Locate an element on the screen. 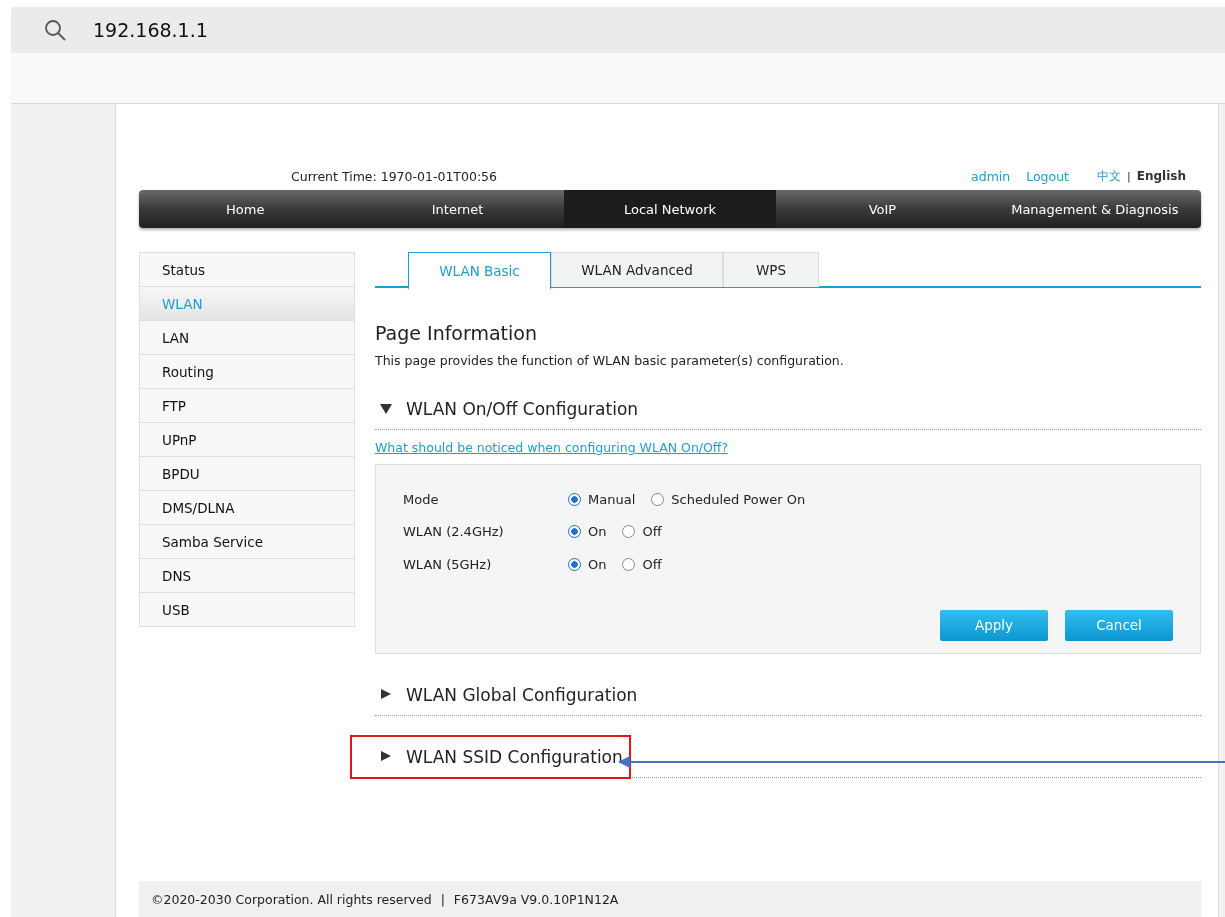  nav-item: Local Network is located at coordinates (670, 209).